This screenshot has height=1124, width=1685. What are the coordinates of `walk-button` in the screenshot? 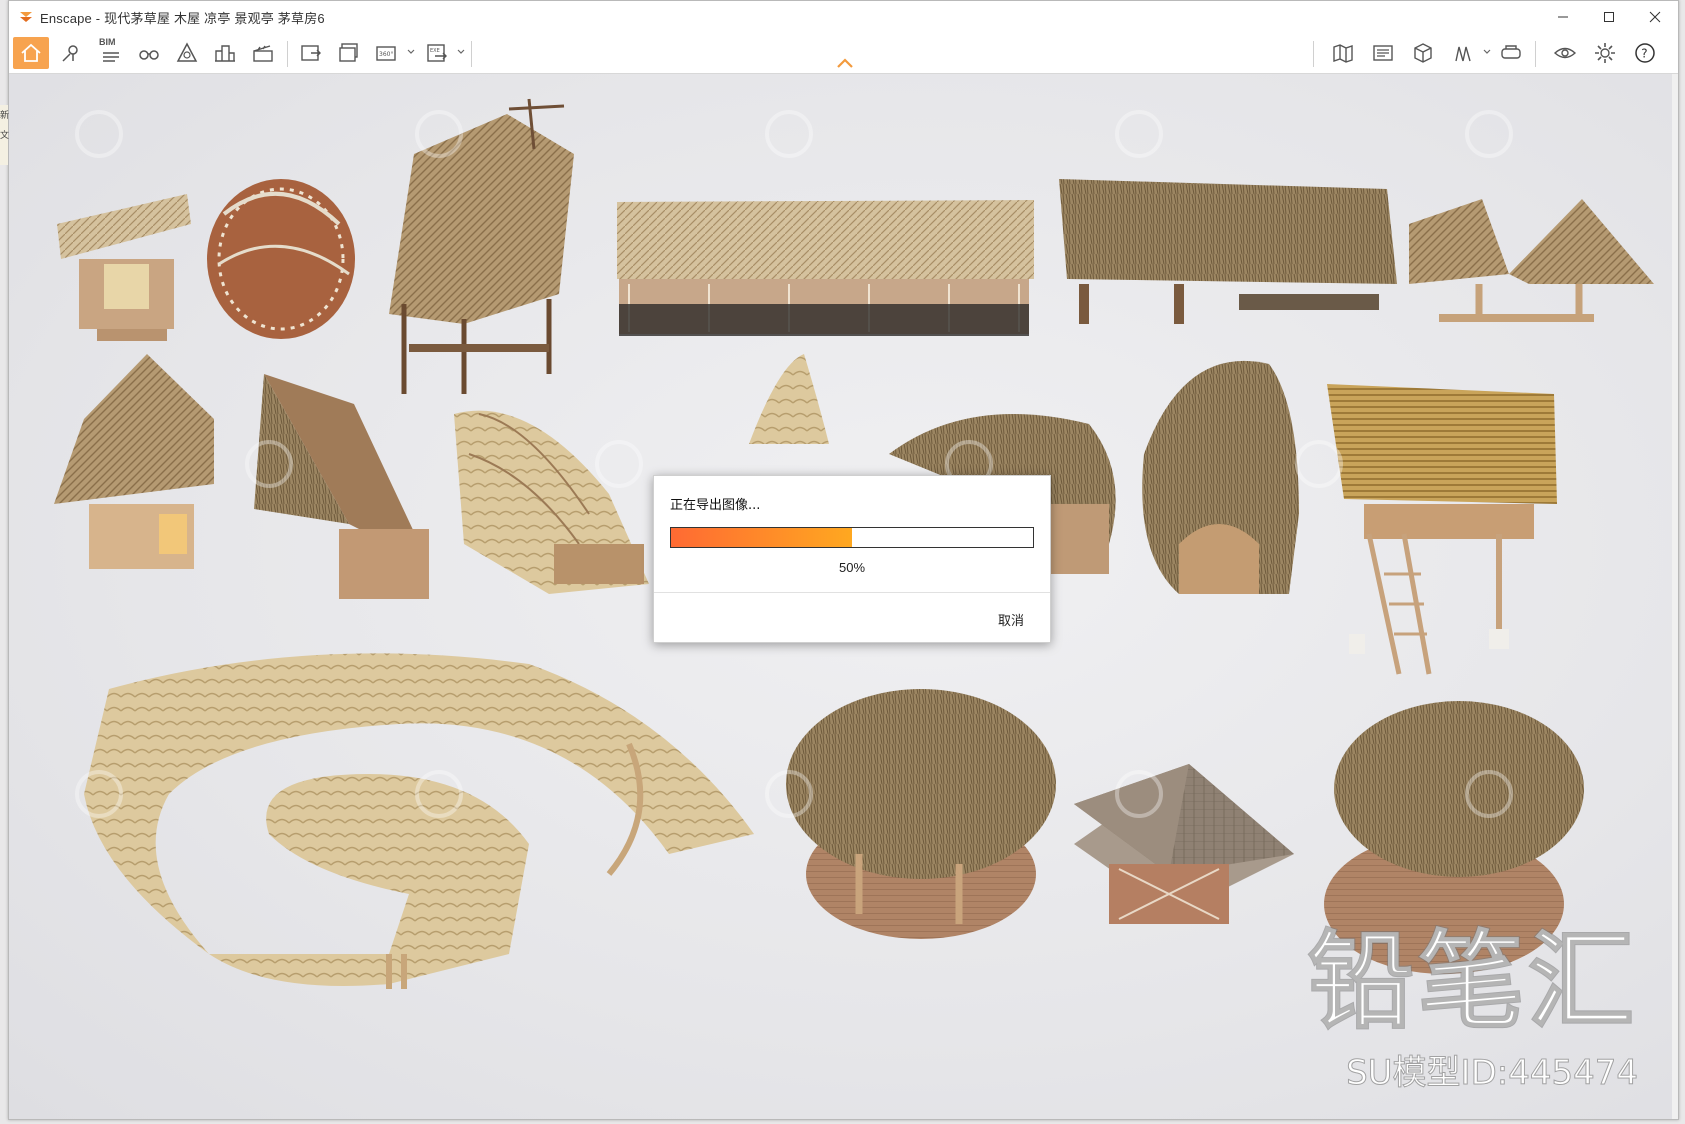 It's located at (1463, 53).